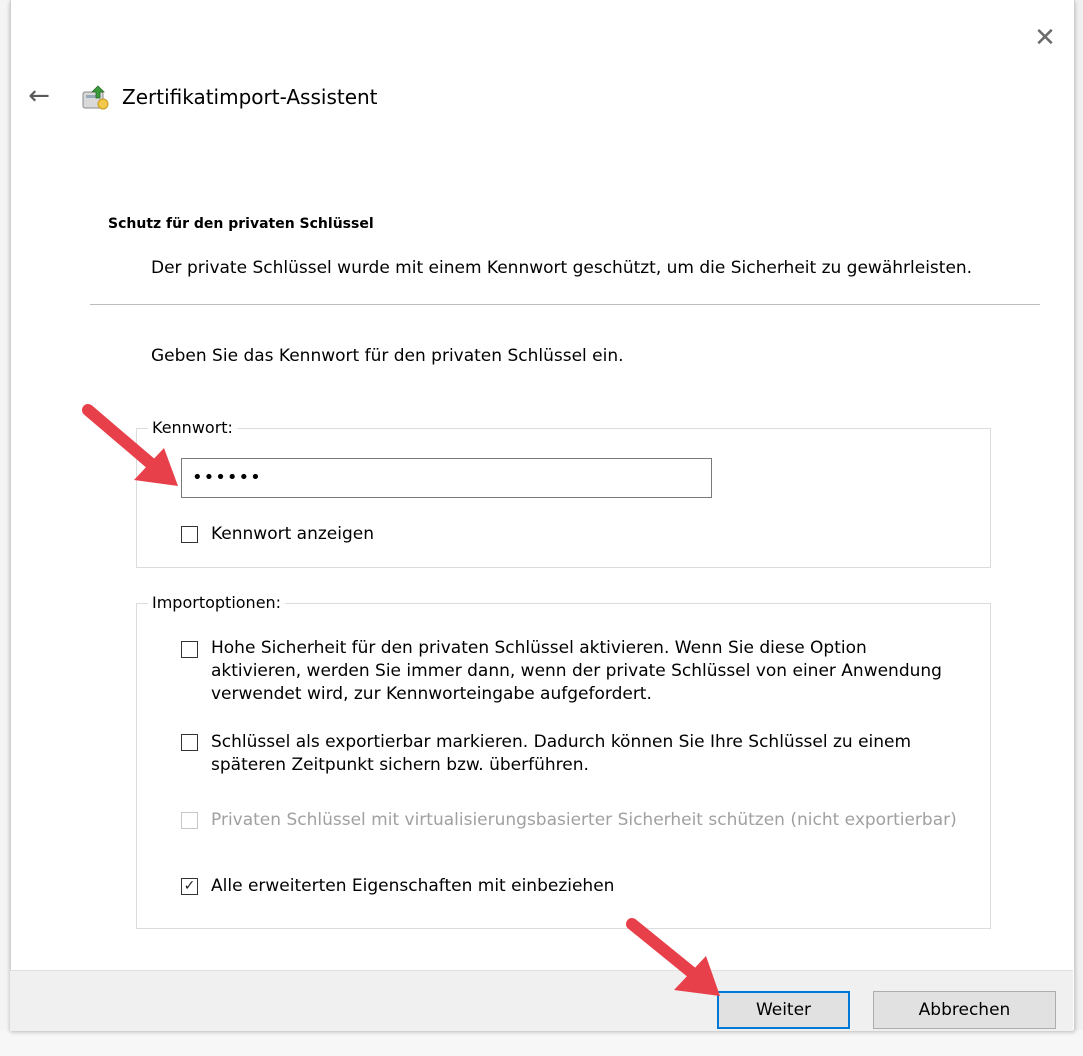  What do you see at coordinates (130, 445) in the screenshot?
I see `annotation-arrow-password` at bounding box center [130, 445].